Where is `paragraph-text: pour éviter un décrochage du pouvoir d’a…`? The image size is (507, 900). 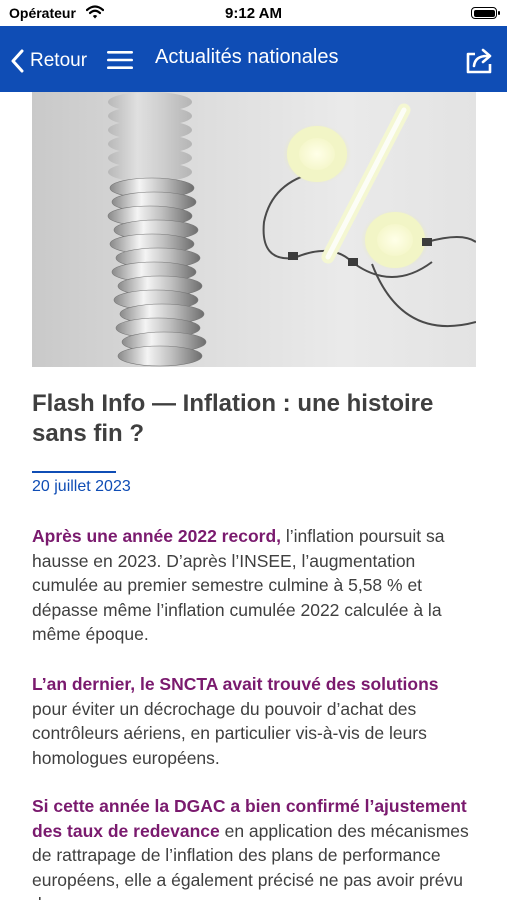 paragraph-text: pour éviter un décrochage du pouvoir d’a… is located at coordinates (229, 733).